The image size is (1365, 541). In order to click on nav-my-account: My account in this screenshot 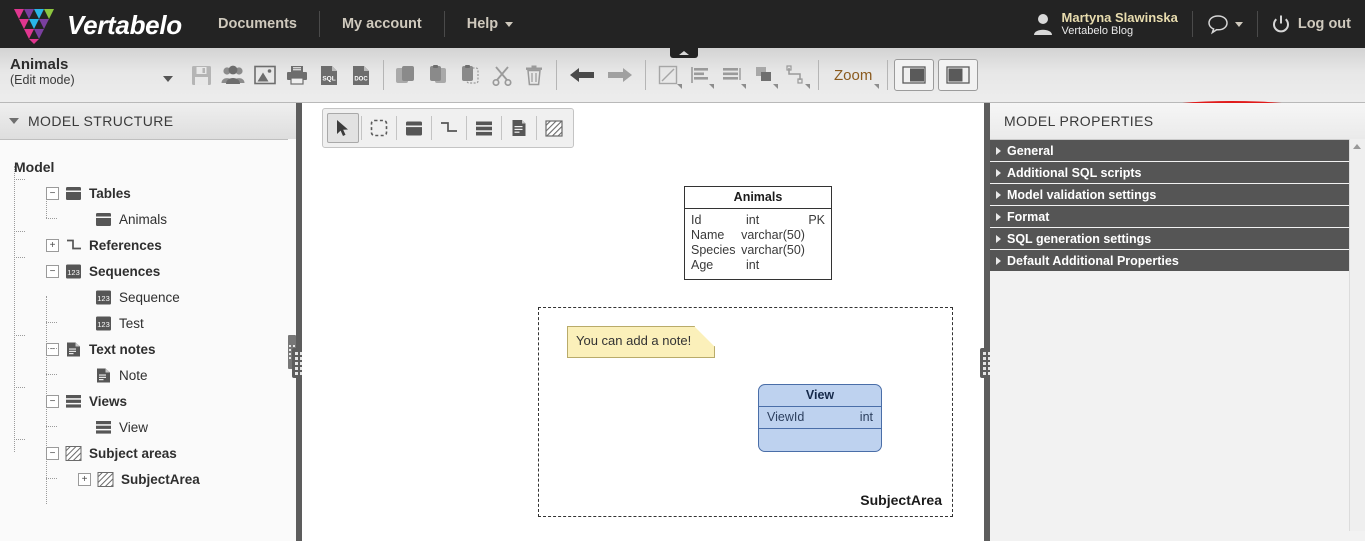, I will do `click(382, 24)`.